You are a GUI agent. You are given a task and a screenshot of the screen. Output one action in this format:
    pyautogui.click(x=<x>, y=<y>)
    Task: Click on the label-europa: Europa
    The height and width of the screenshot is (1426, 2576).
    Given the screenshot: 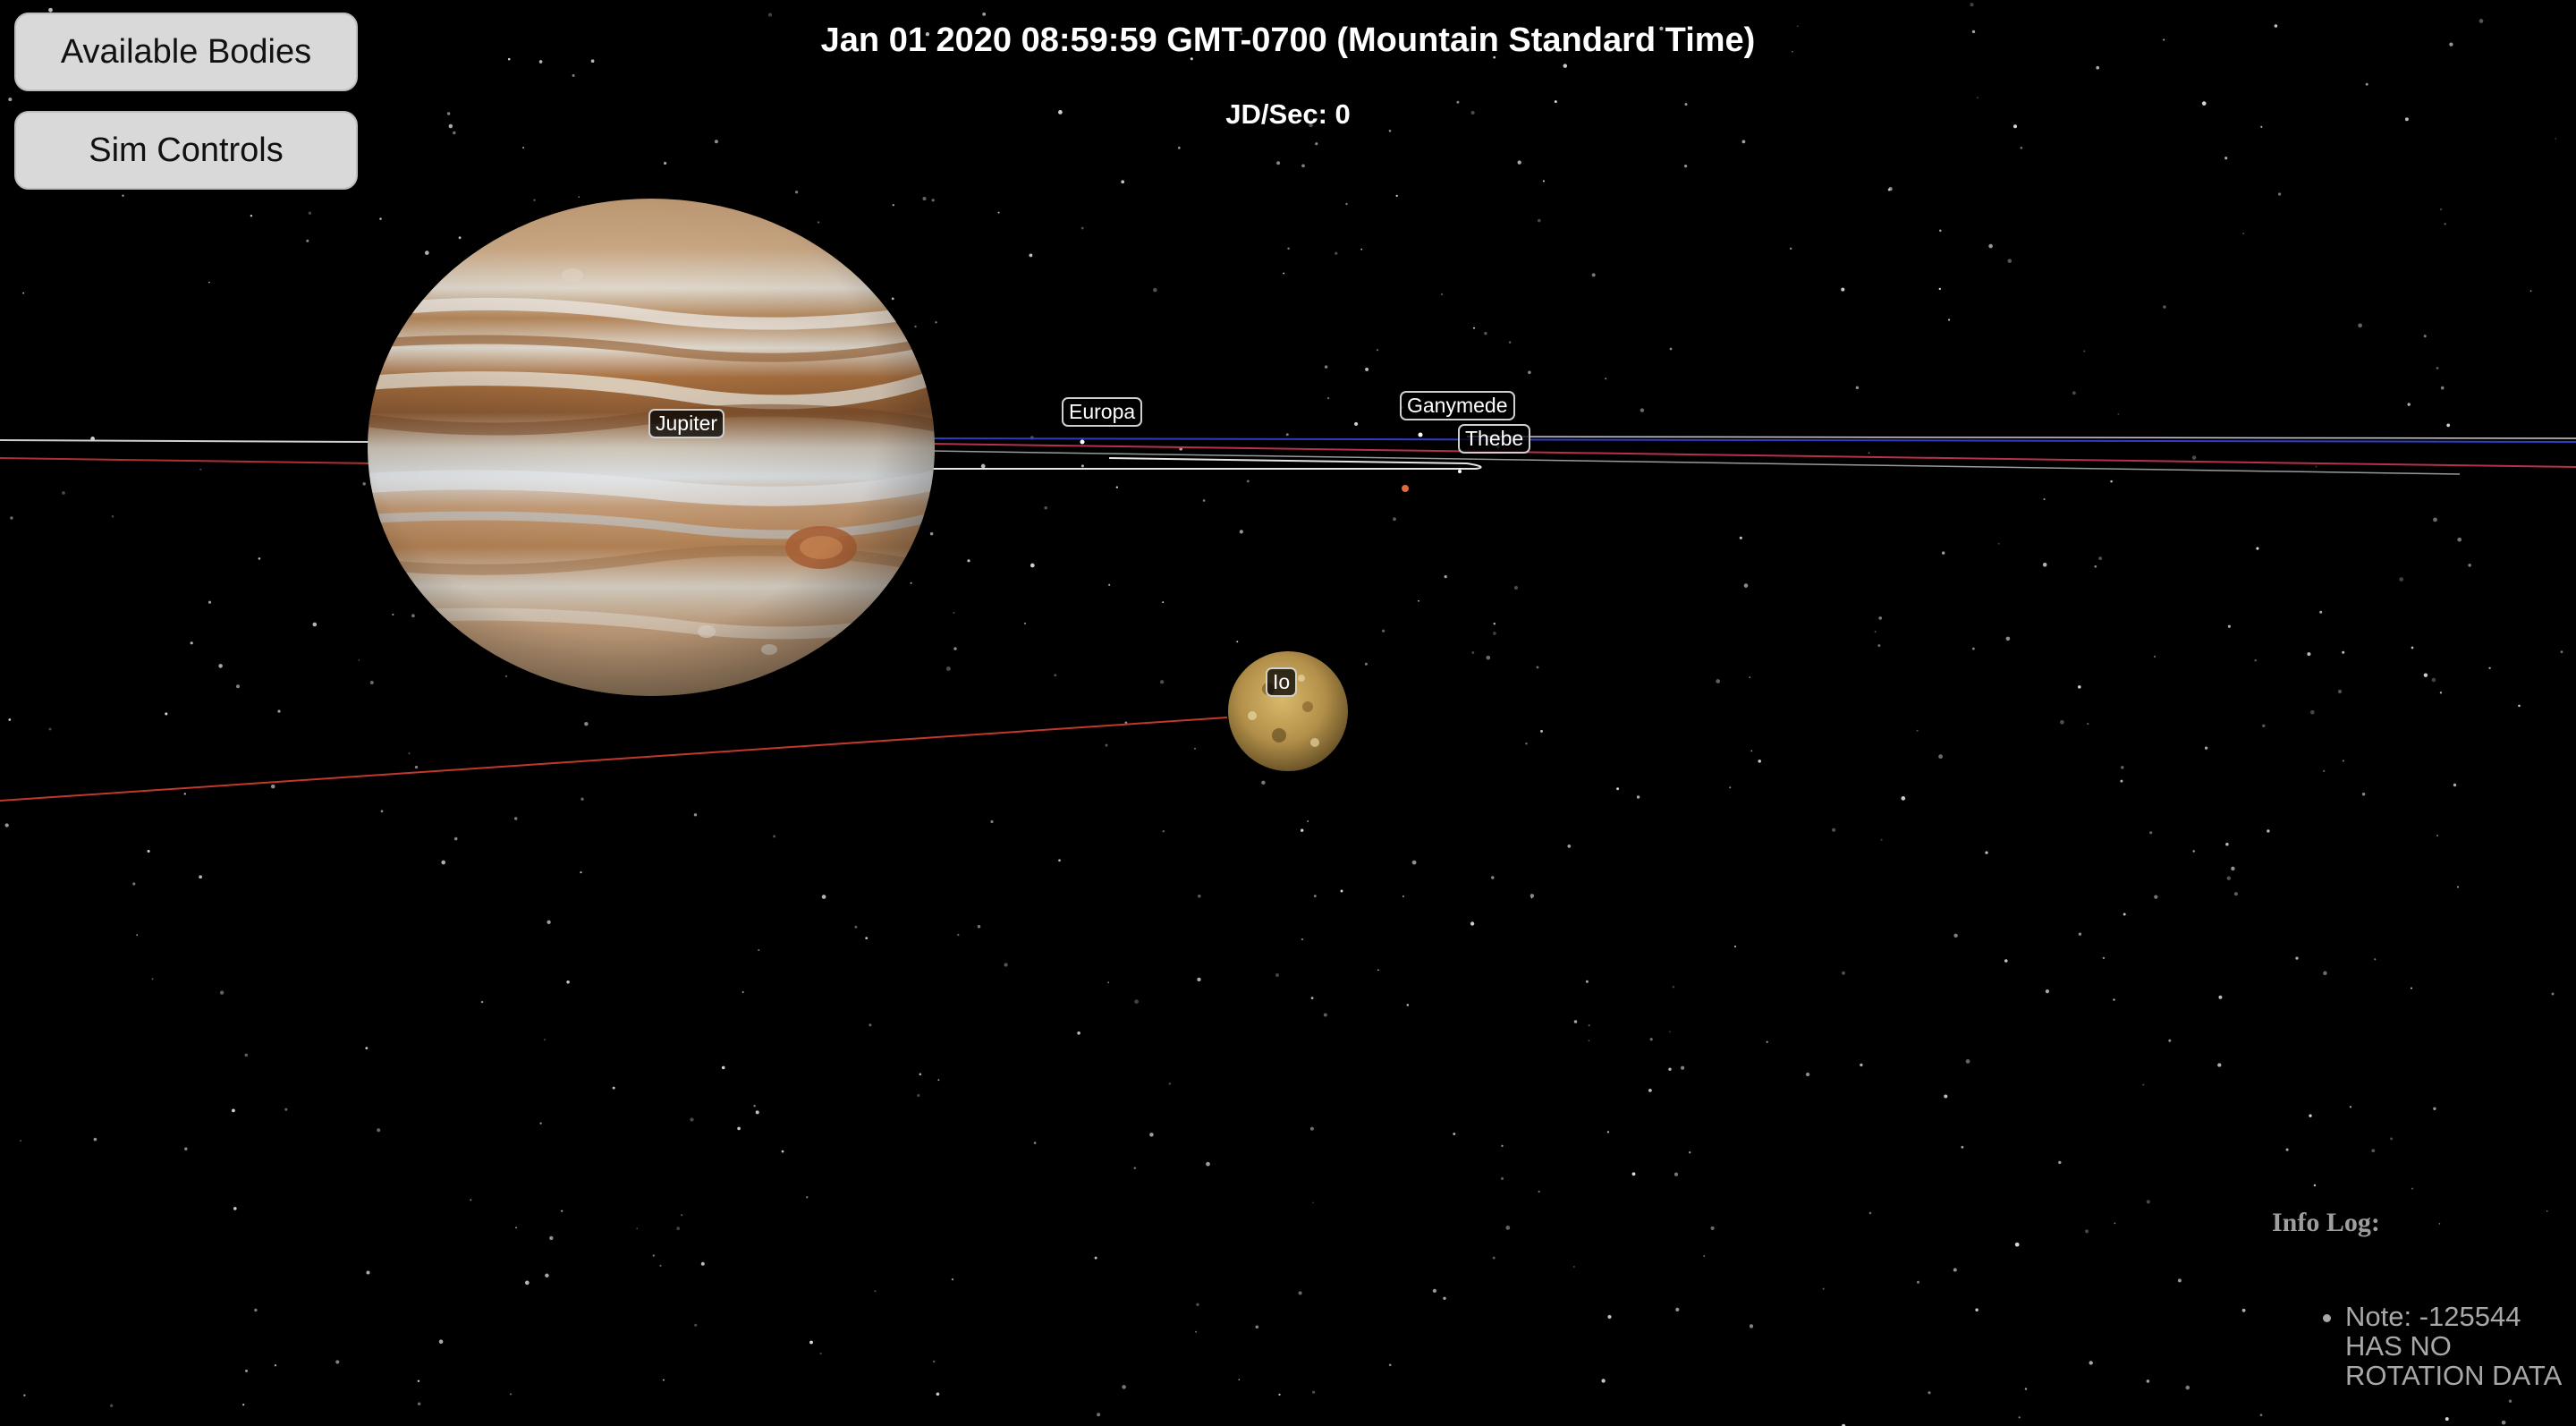 What is the action you would take?
    pyautogui.click(x=1102, y=412)
    